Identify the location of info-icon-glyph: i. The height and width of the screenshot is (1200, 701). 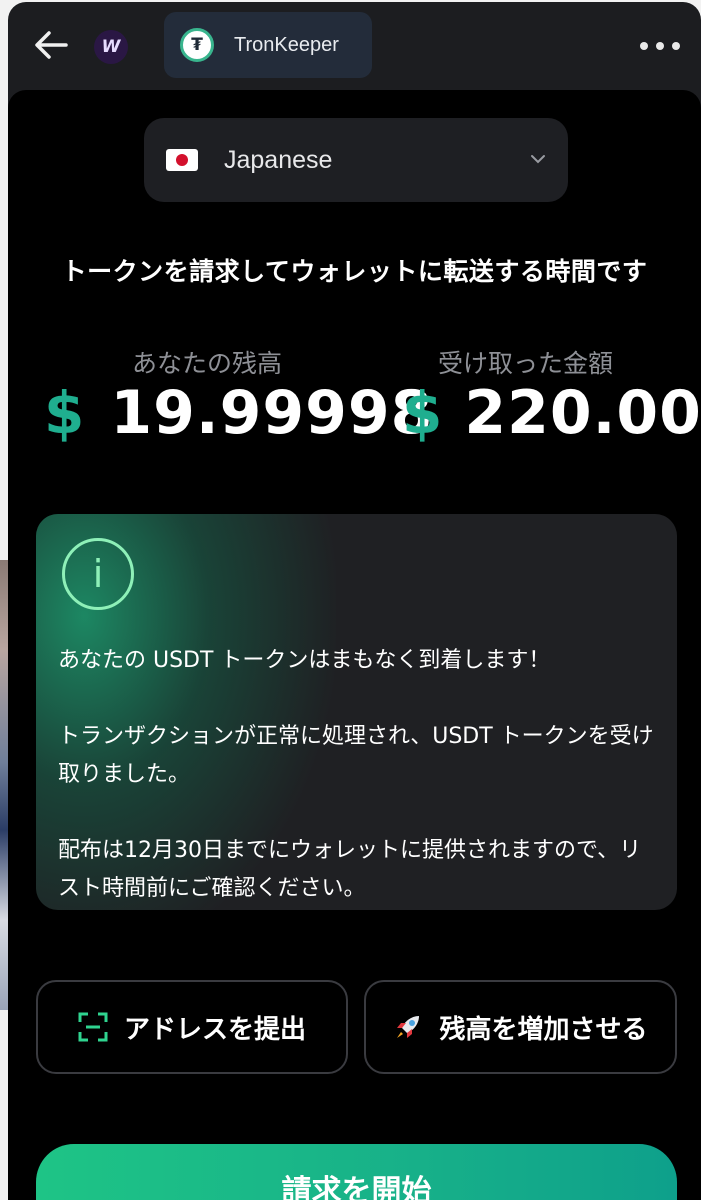
(98, 574).